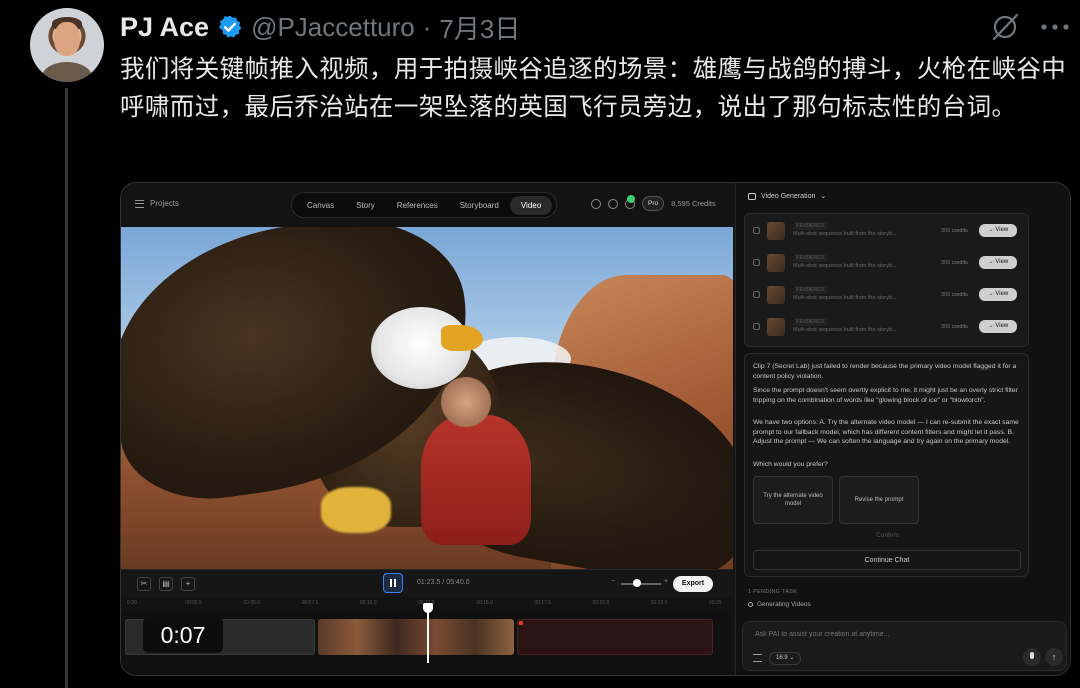  I want to click on avatar, so click(67, 45).